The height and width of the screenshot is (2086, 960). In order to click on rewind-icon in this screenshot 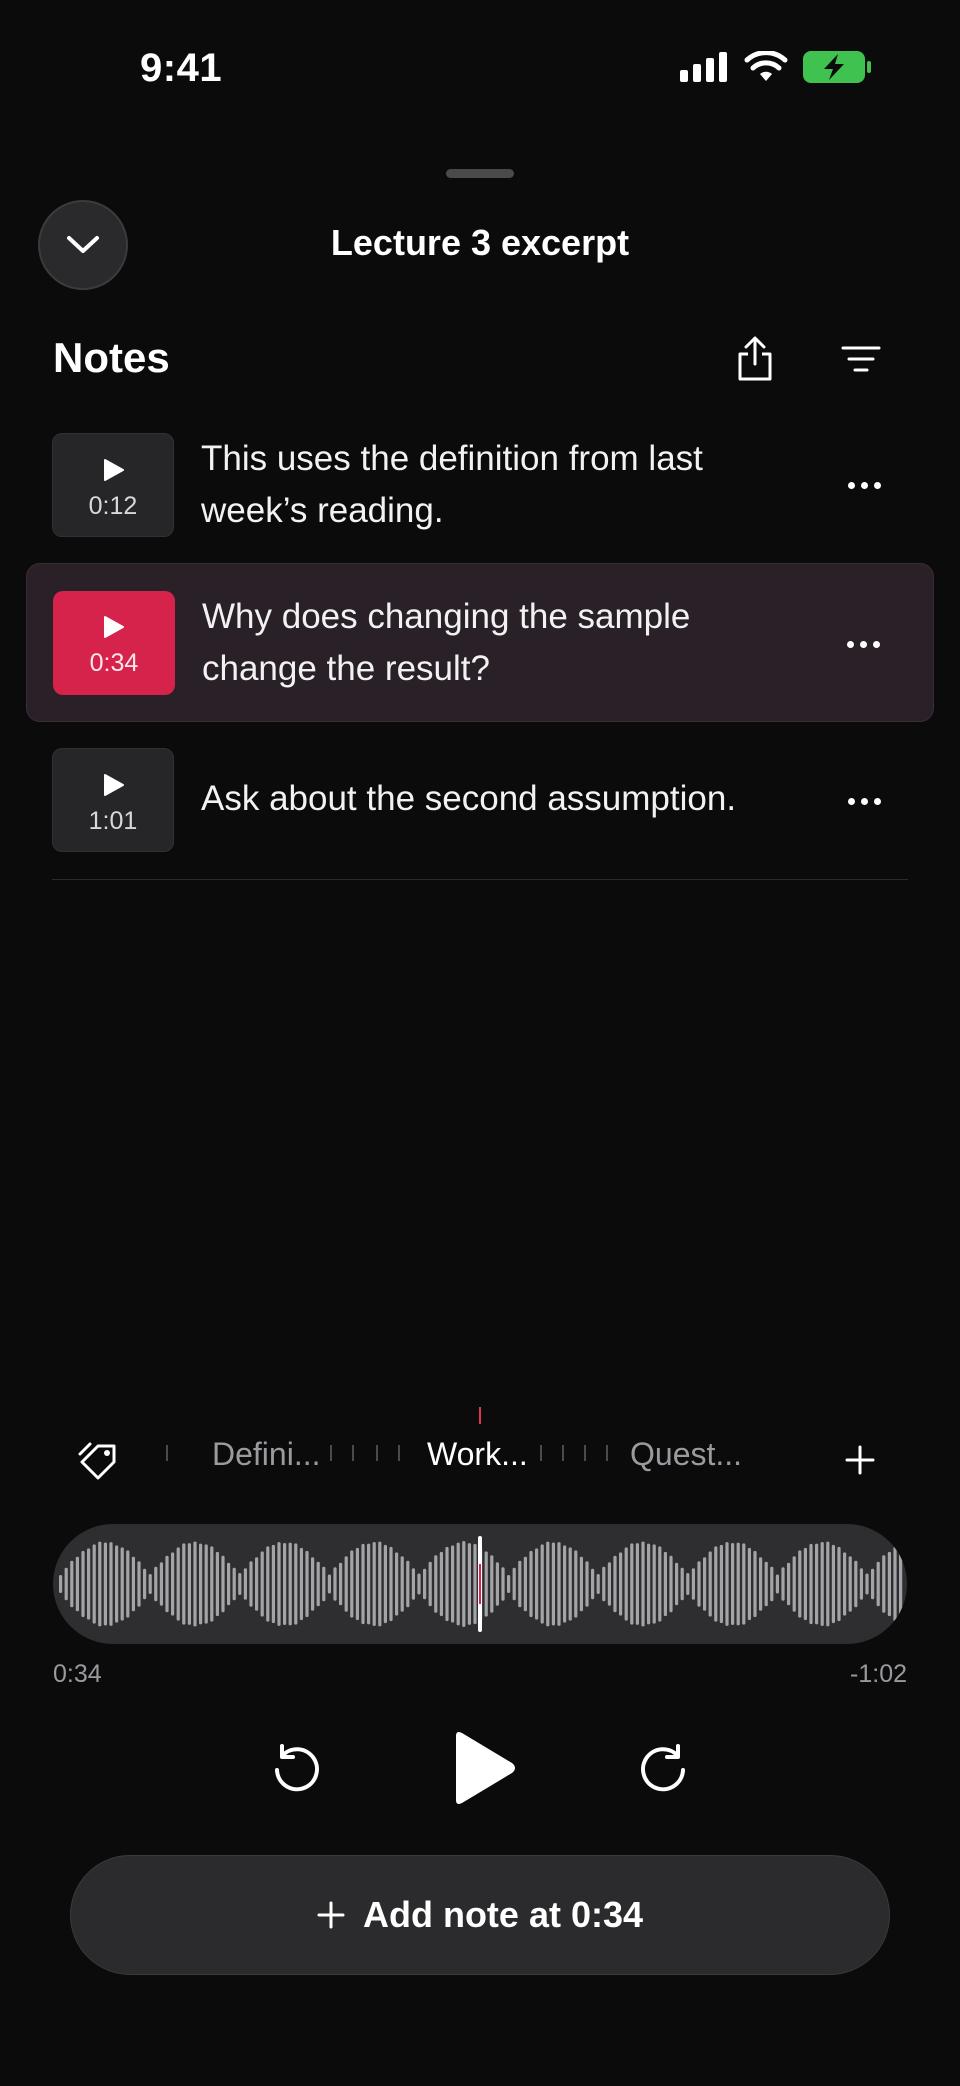, I will do `click(297, 1768)`.